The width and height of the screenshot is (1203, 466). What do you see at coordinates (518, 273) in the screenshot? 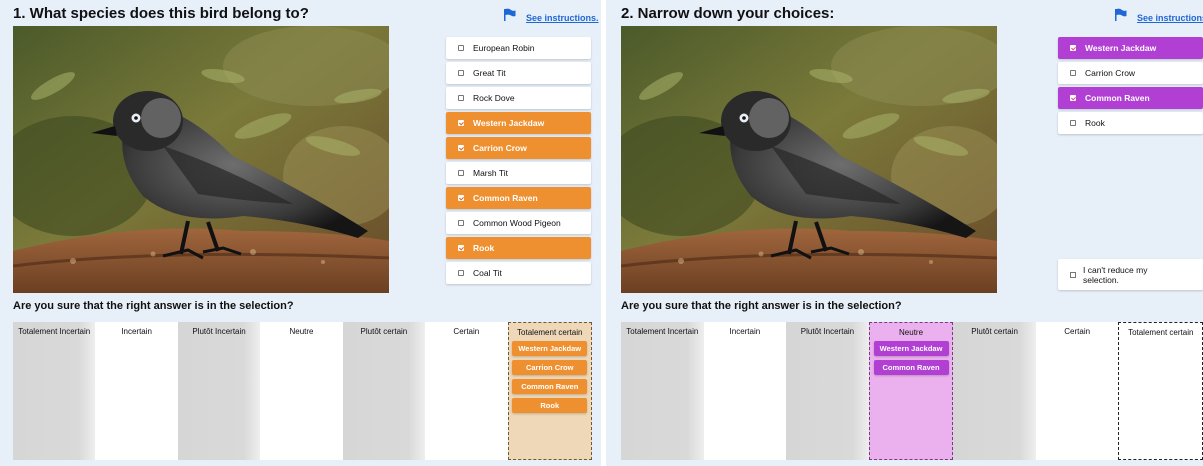
I see `option-coal-tit: Coal Tit` at bounding box center [518, 273].